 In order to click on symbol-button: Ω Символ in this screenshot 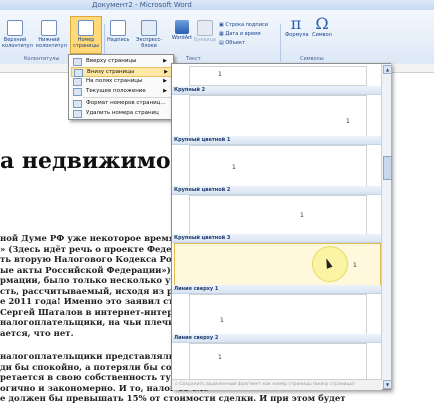, I will do `click(322, 26)`.